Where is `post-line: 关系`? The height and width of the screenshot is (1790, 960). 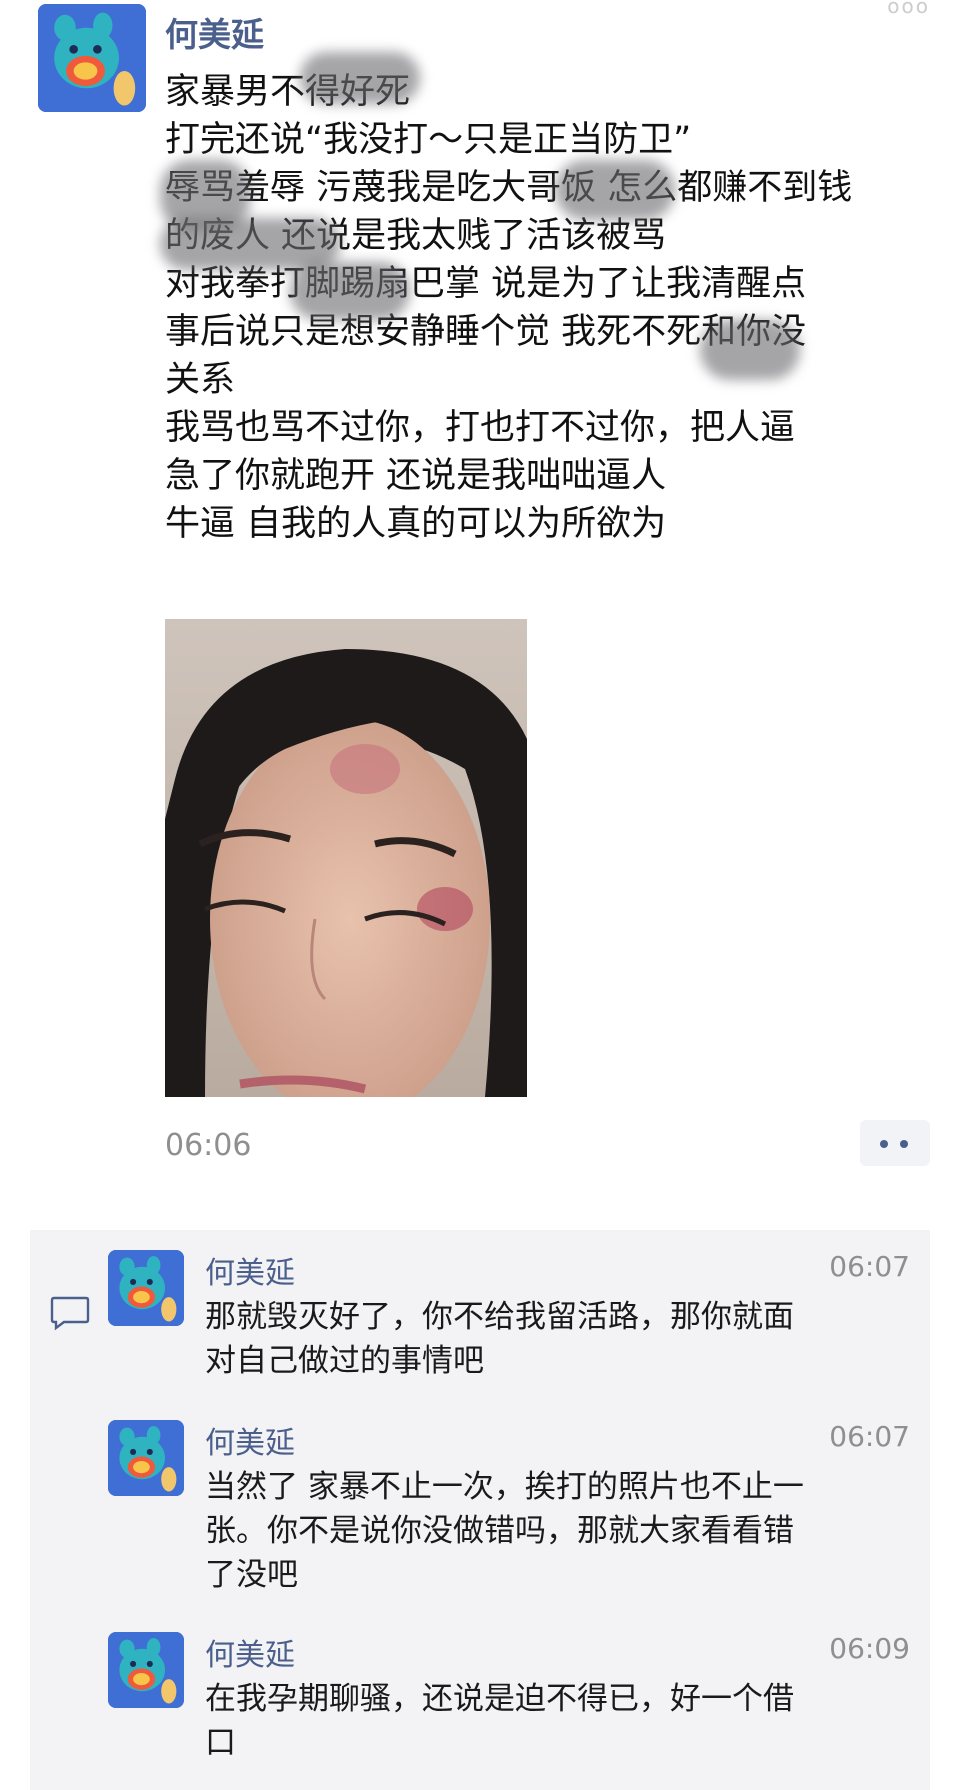 post-line: 关系 is located at coordinates (200, 380).